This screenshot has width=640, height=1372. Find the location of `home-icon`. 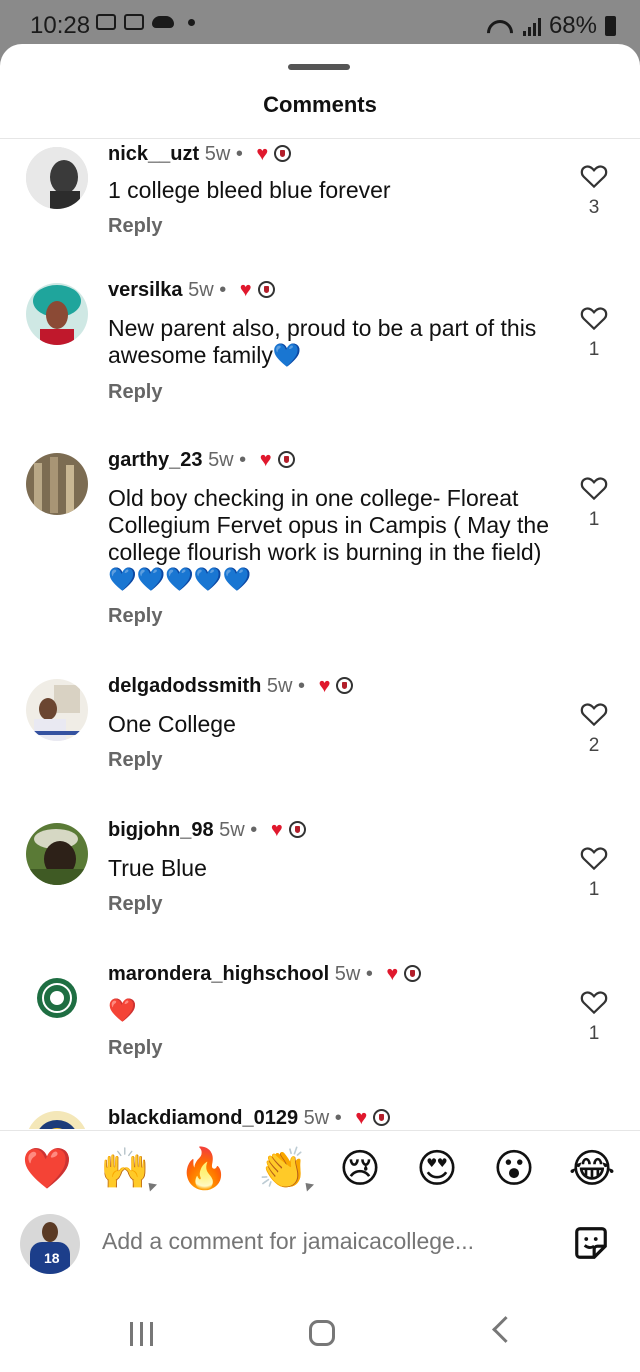

home-icon is located at coordinates (322, 1333).